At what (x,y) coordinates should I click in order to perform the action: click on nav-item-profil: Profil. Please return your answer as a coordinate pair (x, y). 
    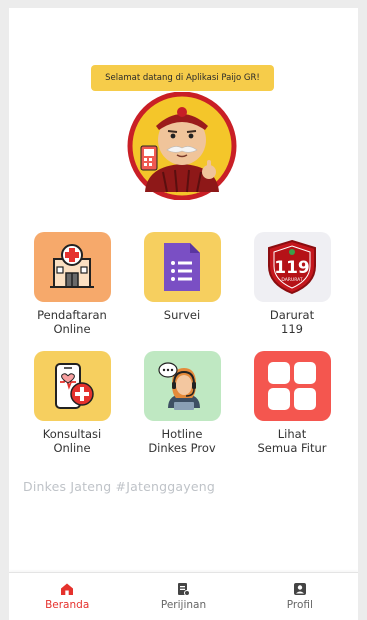
    Looking at the image, I should click on (300, 596).